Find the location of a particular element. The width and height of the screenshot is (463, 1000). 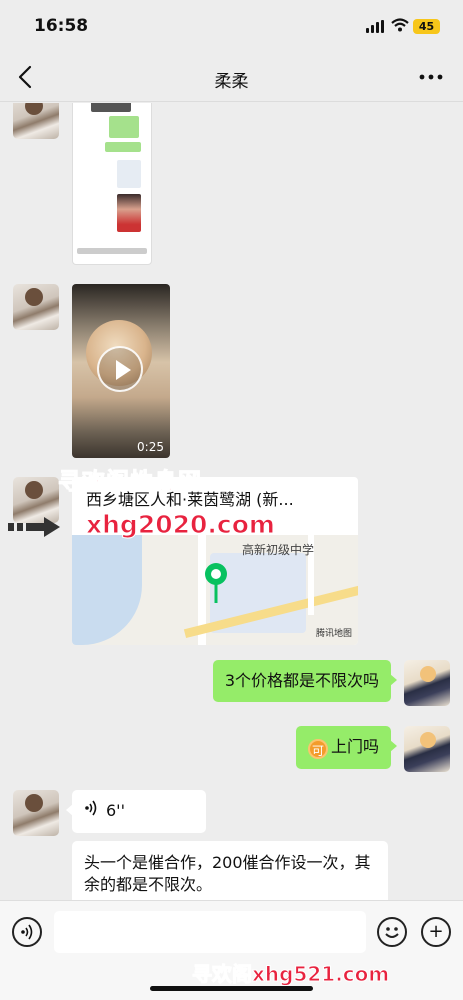

message-text: 3个价格都是不限次吗 is located at coordinates (301, 680).